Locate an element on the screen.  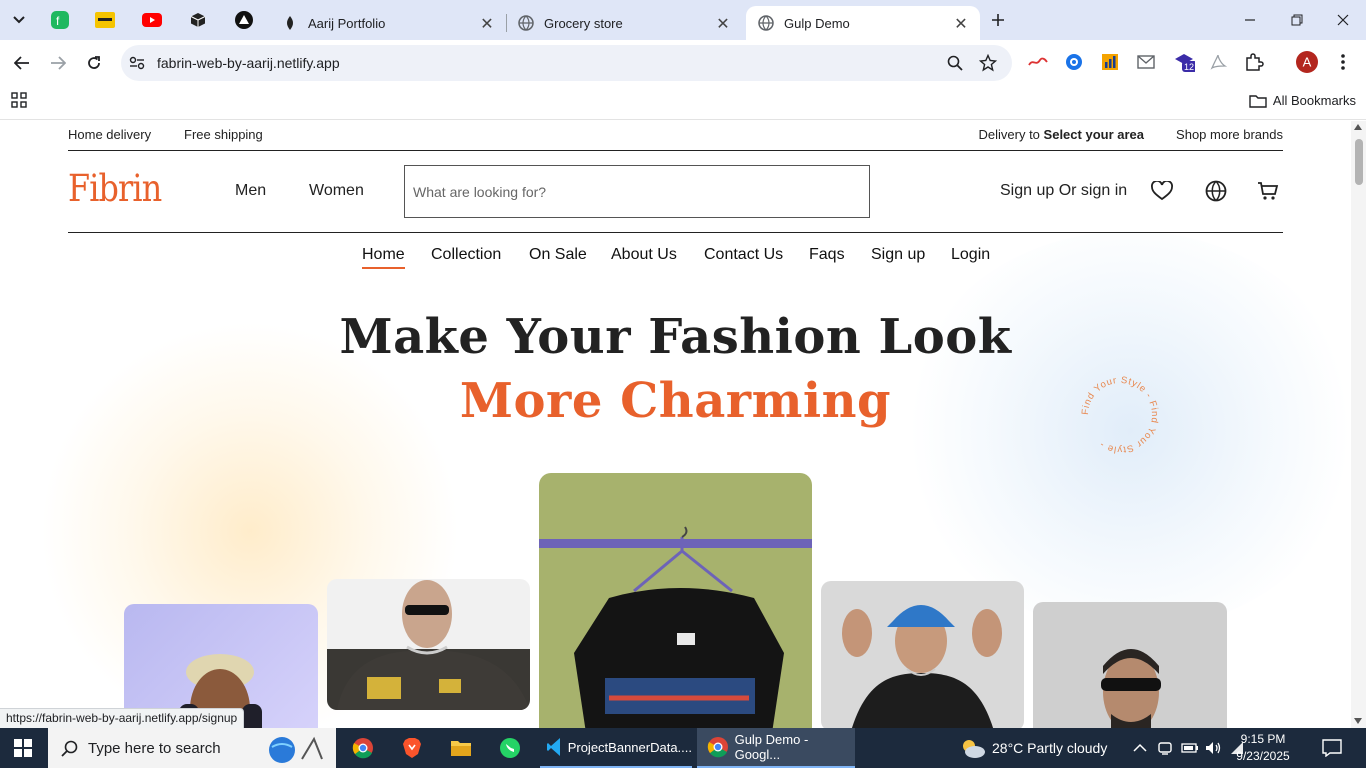
volume-icon is located at coordinates (1213, 748).